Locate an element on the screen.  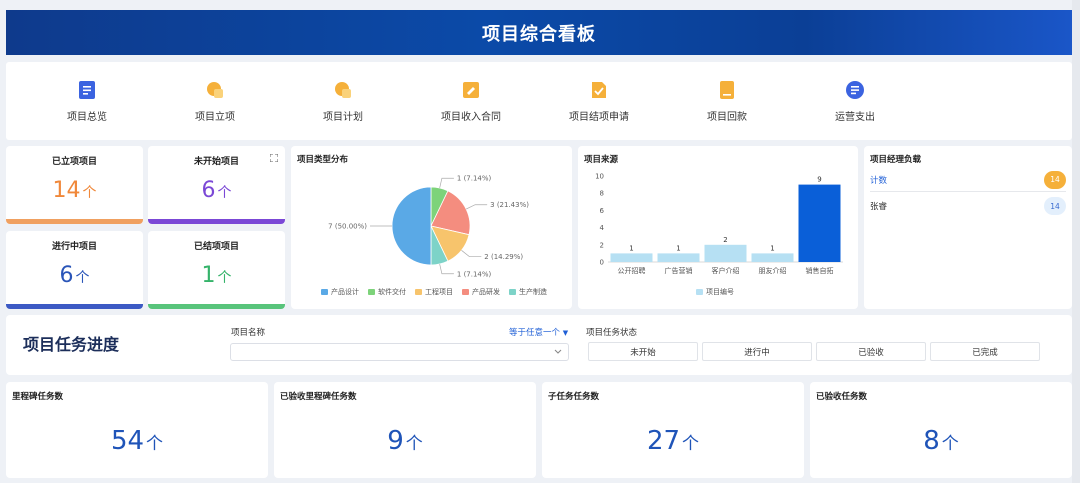
y-tick-label: 10 is located at coordinates (599, 177).